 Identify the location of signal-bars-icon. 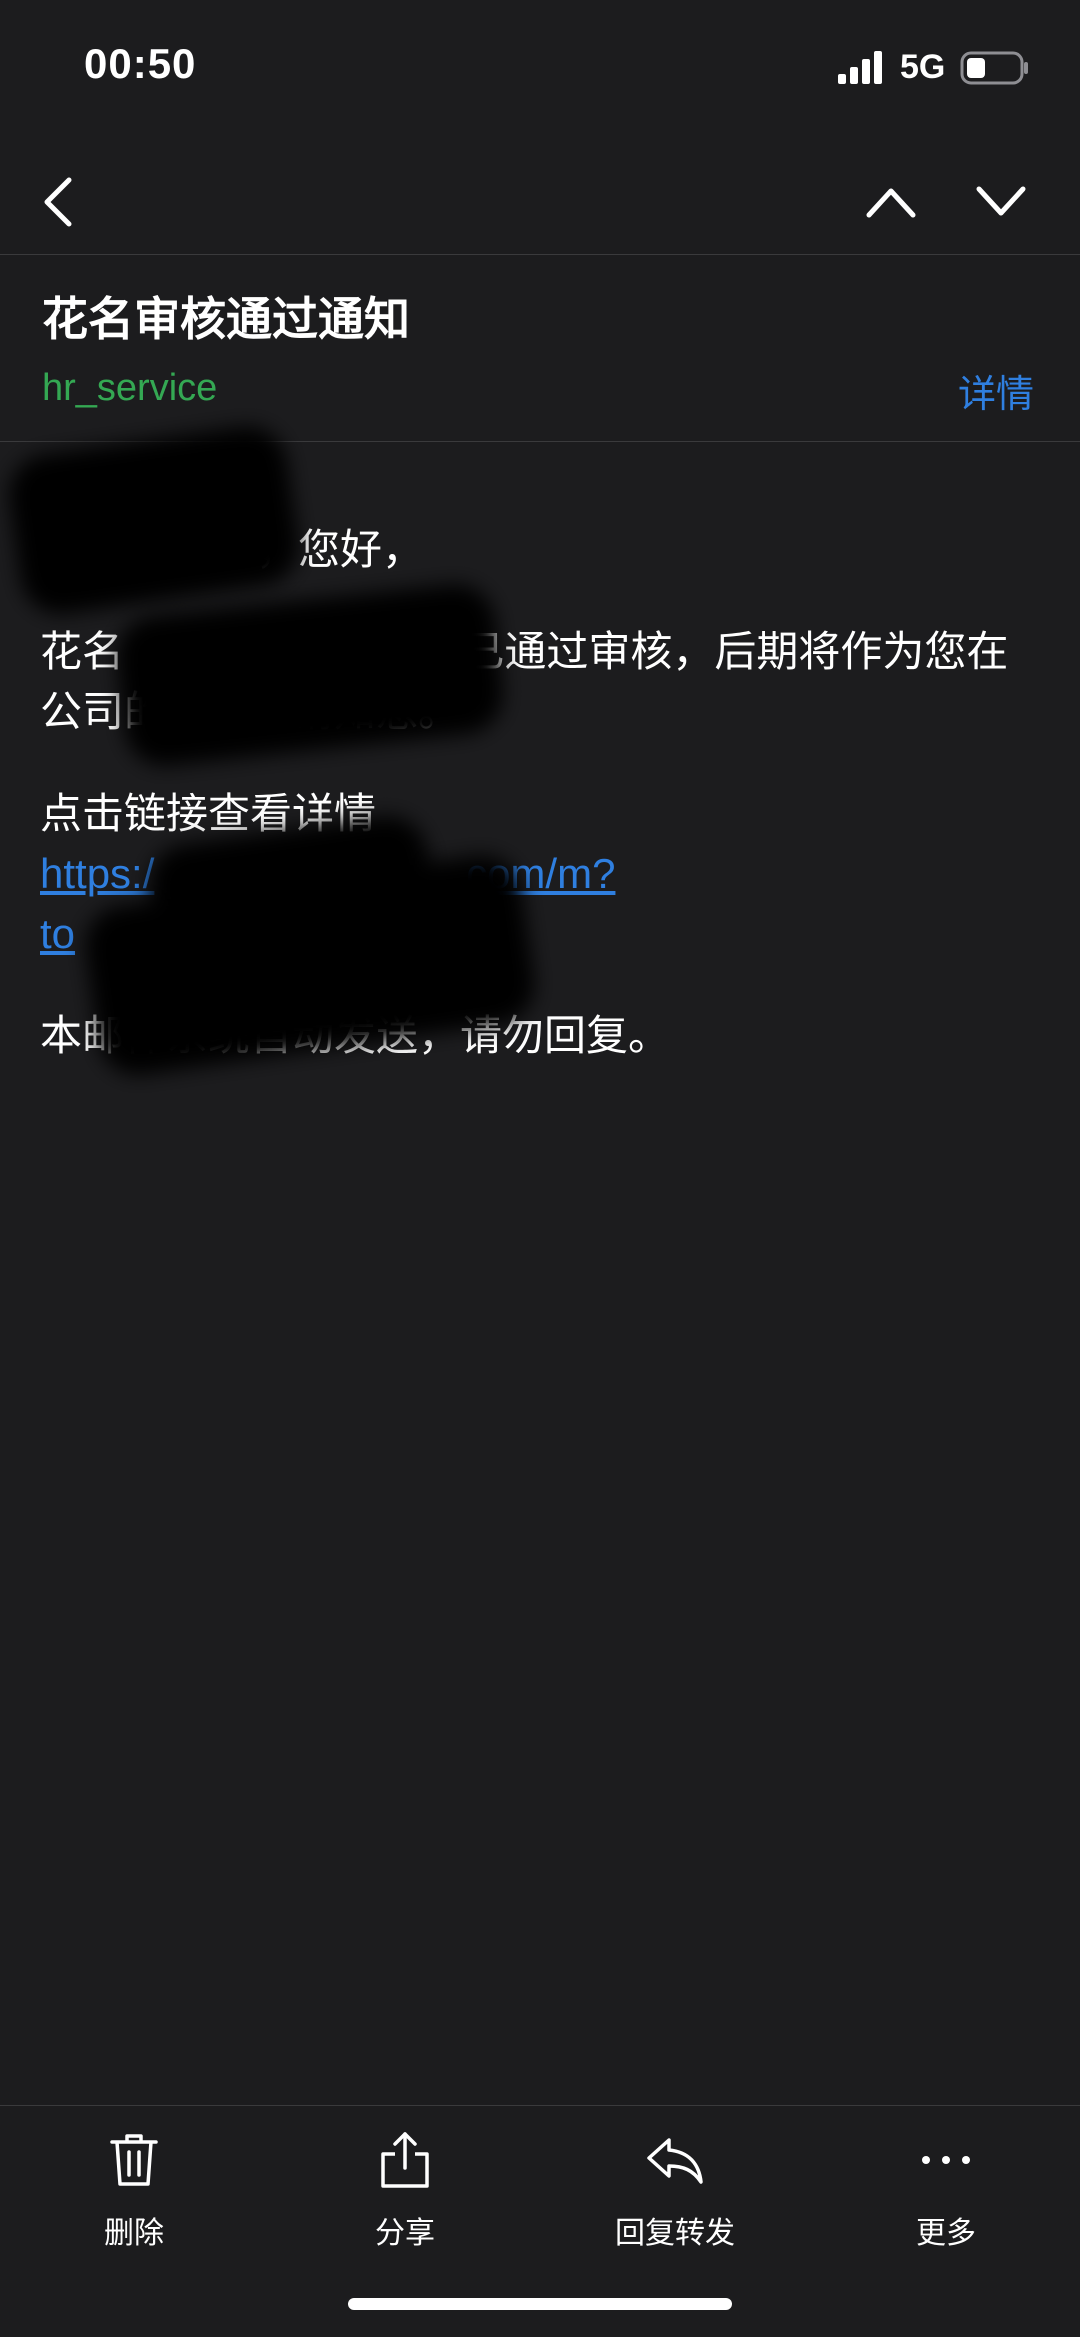
(860, 67).